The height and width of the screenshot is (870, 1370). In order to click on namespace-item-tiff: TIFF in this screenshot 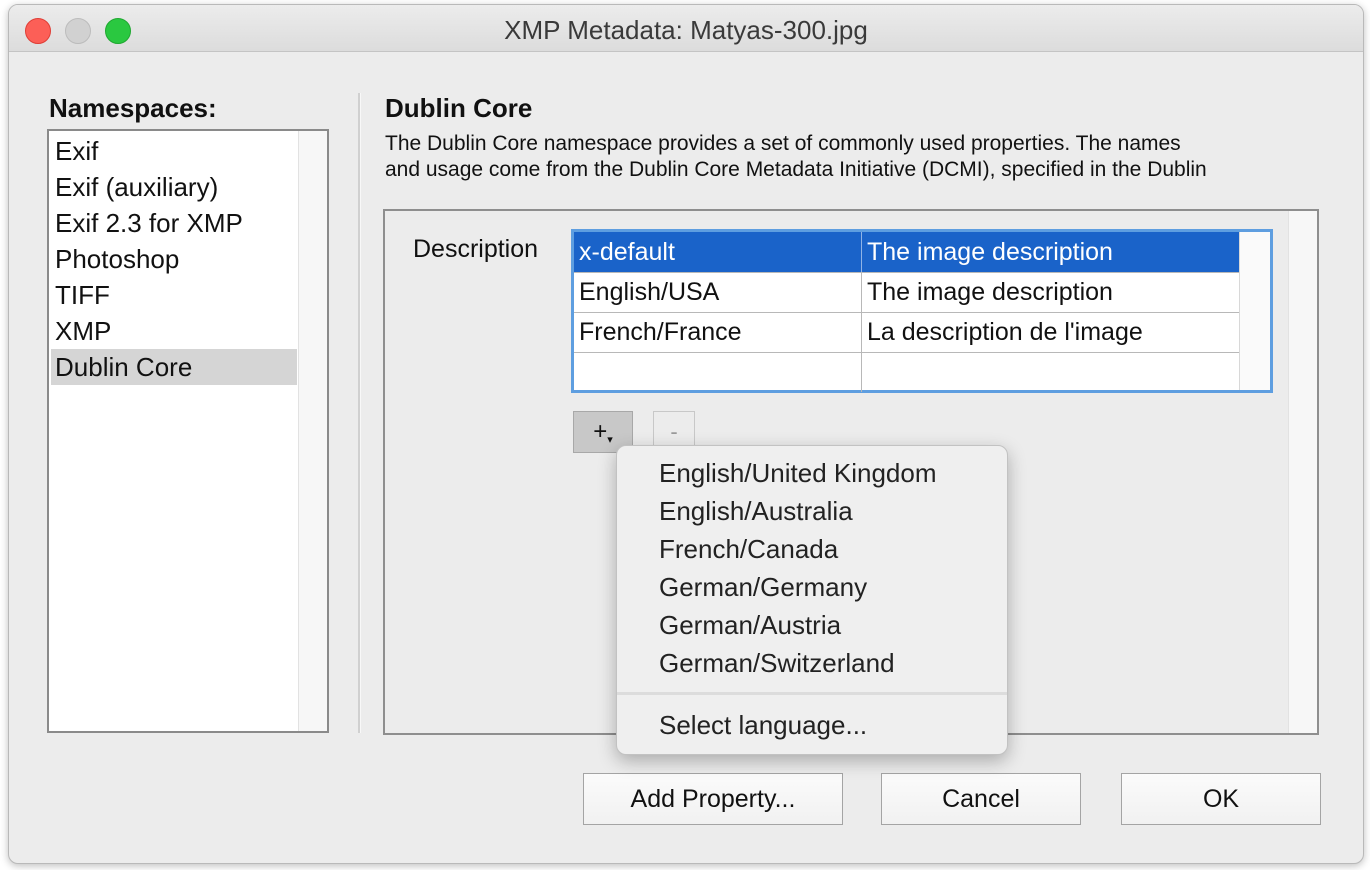, I will do `click(174, 295)`.